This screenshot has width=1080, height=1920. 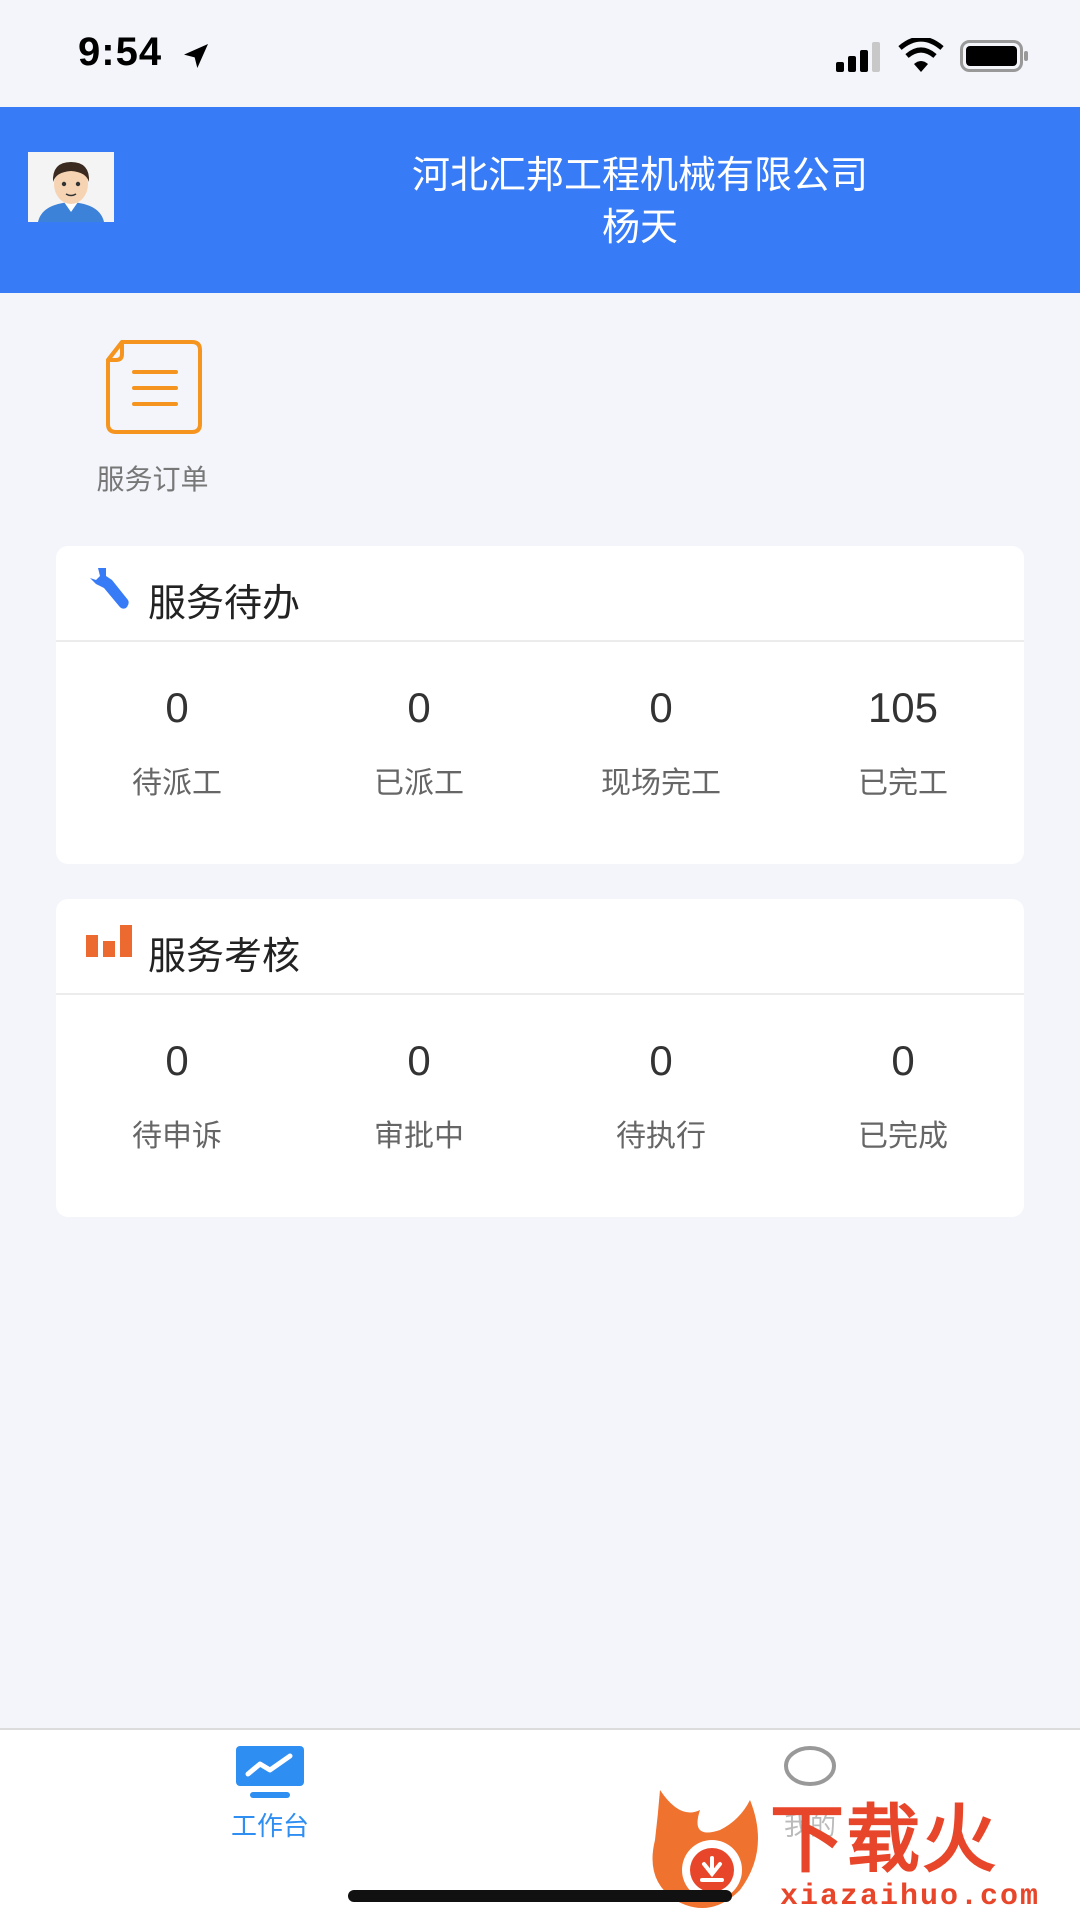 What do you see at coordinates (269, 1827) in the screenshot?
I see `tab-label: 工作台` at bounding box center [269, 1827].